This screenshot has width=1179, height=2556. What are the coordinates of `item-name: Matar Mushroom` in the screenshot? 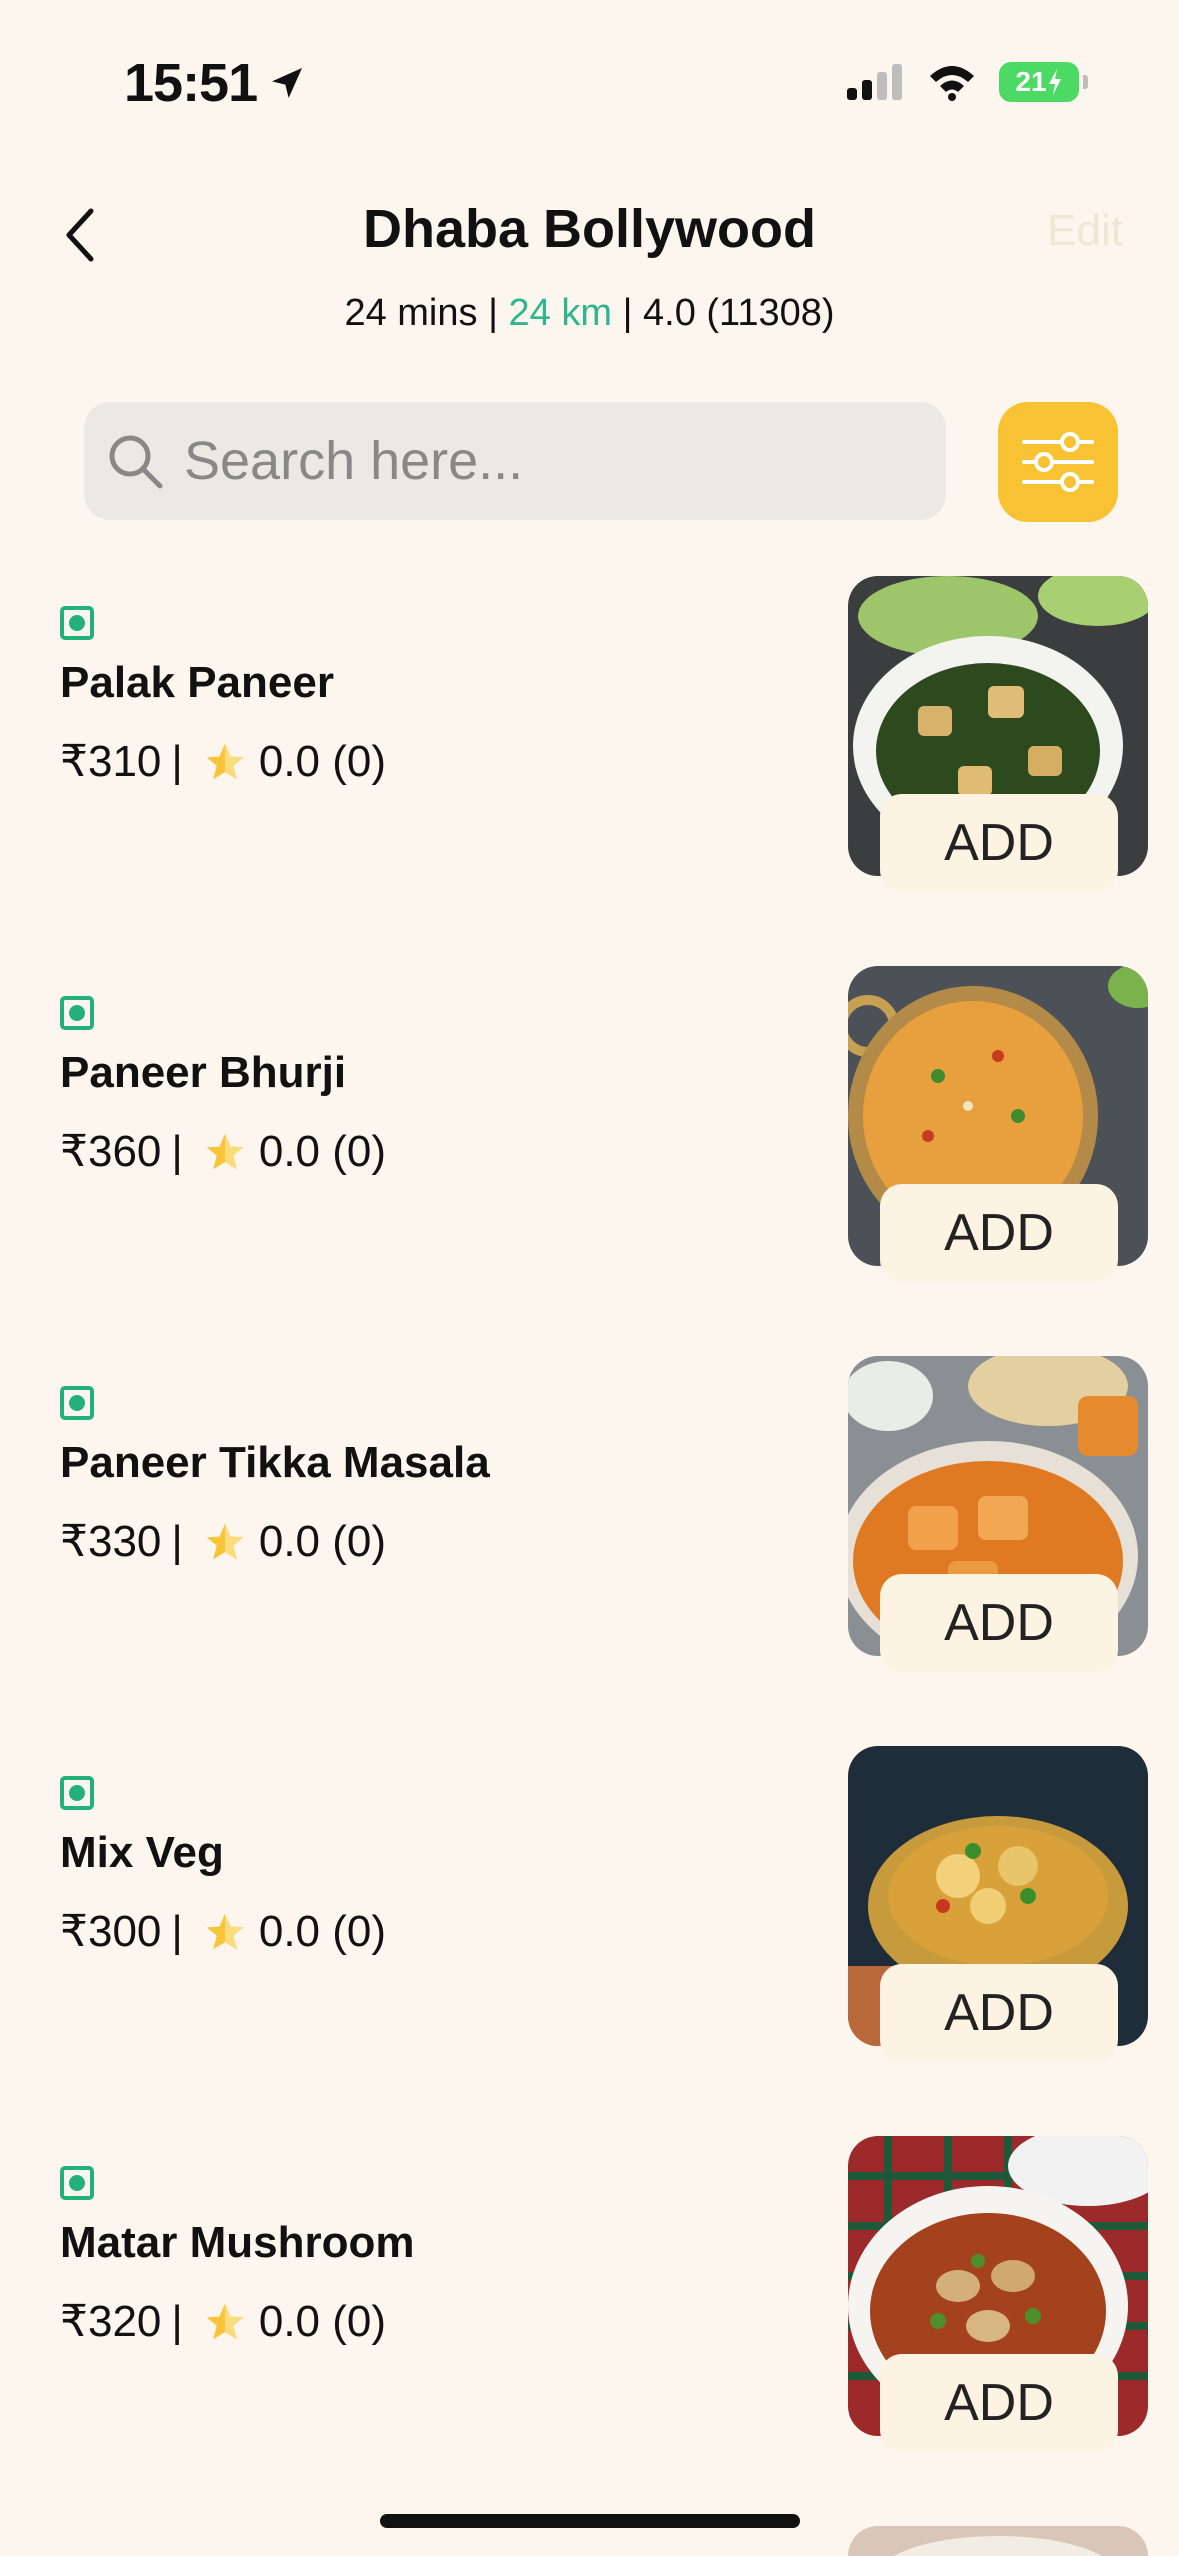 It's located at (237, 2242).